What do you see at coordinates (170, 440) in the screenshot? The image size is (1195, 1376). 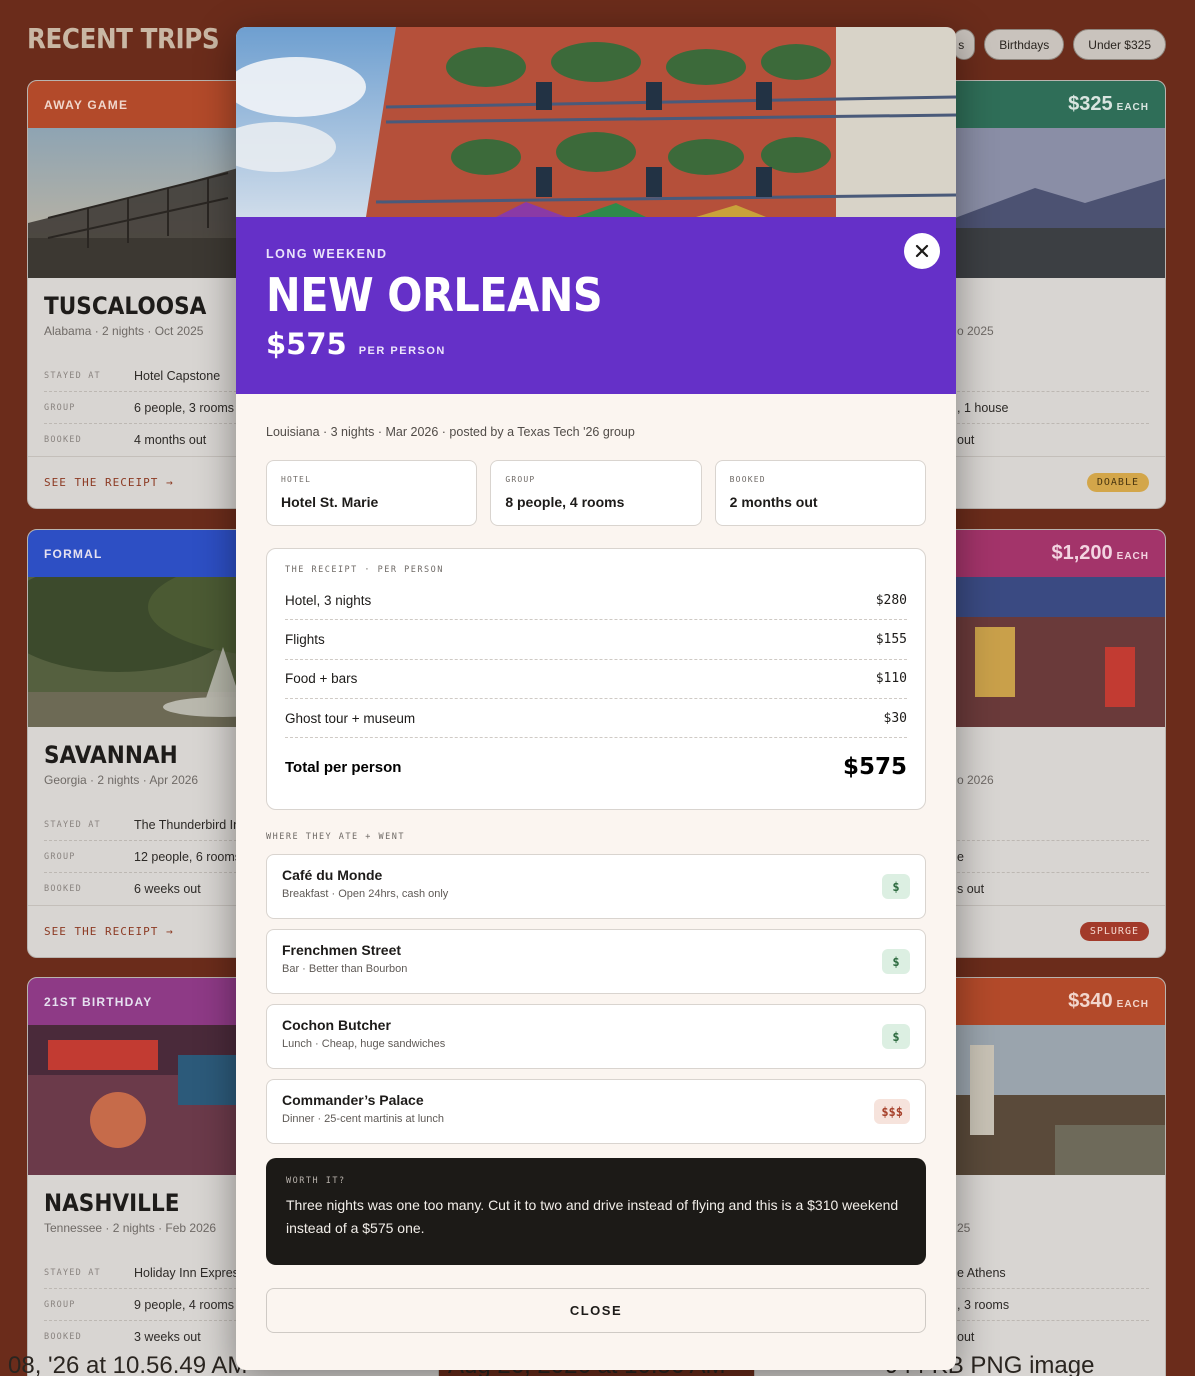 I see `booked-value: 4 months out` at bounding box center [170, 440].